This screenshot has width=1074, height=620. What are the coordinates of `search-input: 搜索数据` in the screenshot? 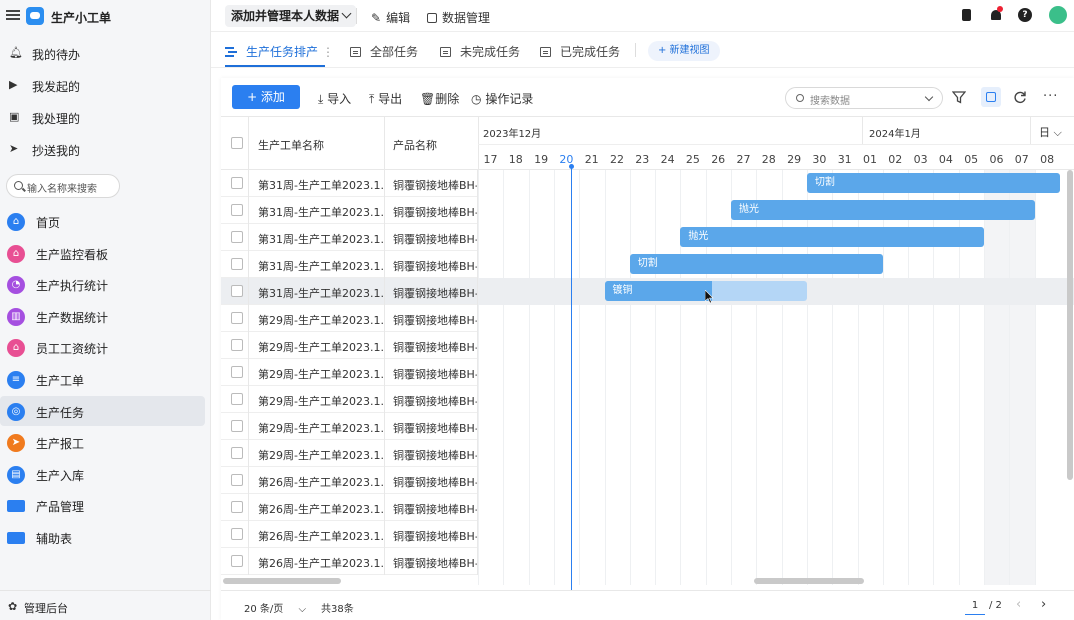 It's located at (864, 98).